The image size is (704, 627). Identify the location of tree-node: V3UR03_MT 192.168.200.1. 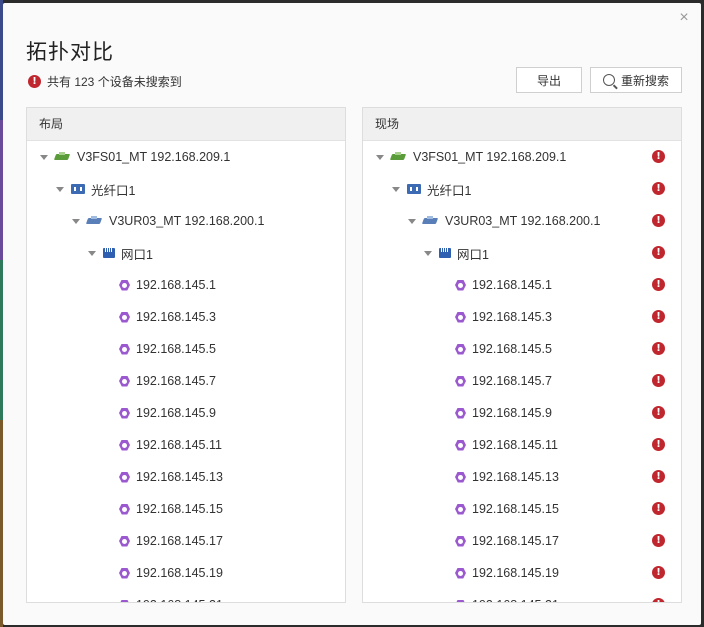
(186, 221).